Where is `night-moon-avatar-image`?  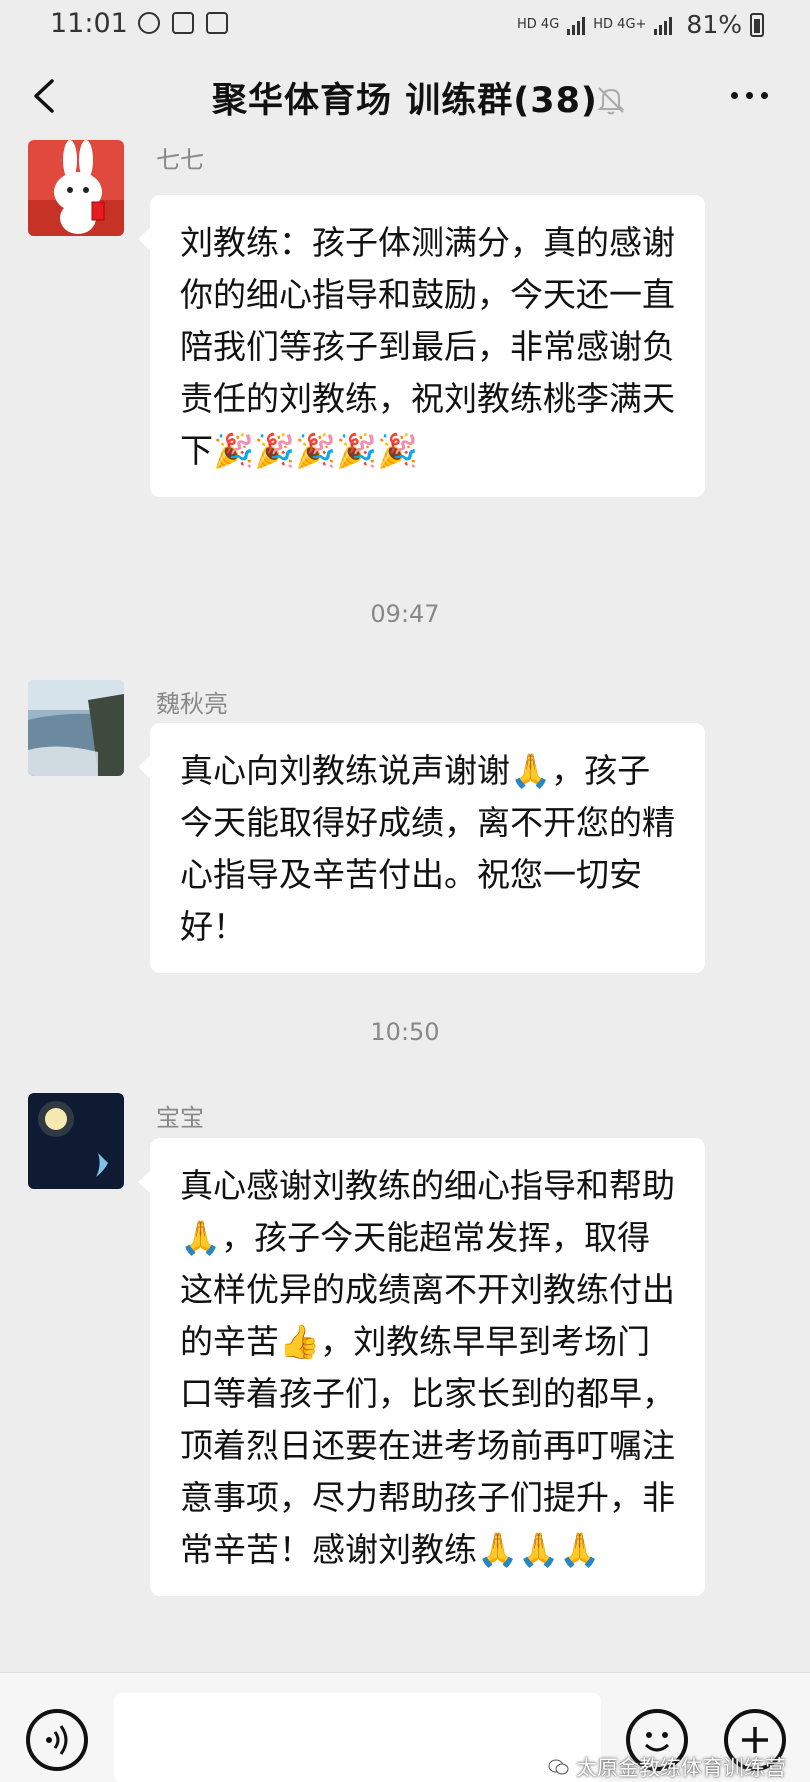 night-moon-avatar-image is located at coordinates (76, 1141).